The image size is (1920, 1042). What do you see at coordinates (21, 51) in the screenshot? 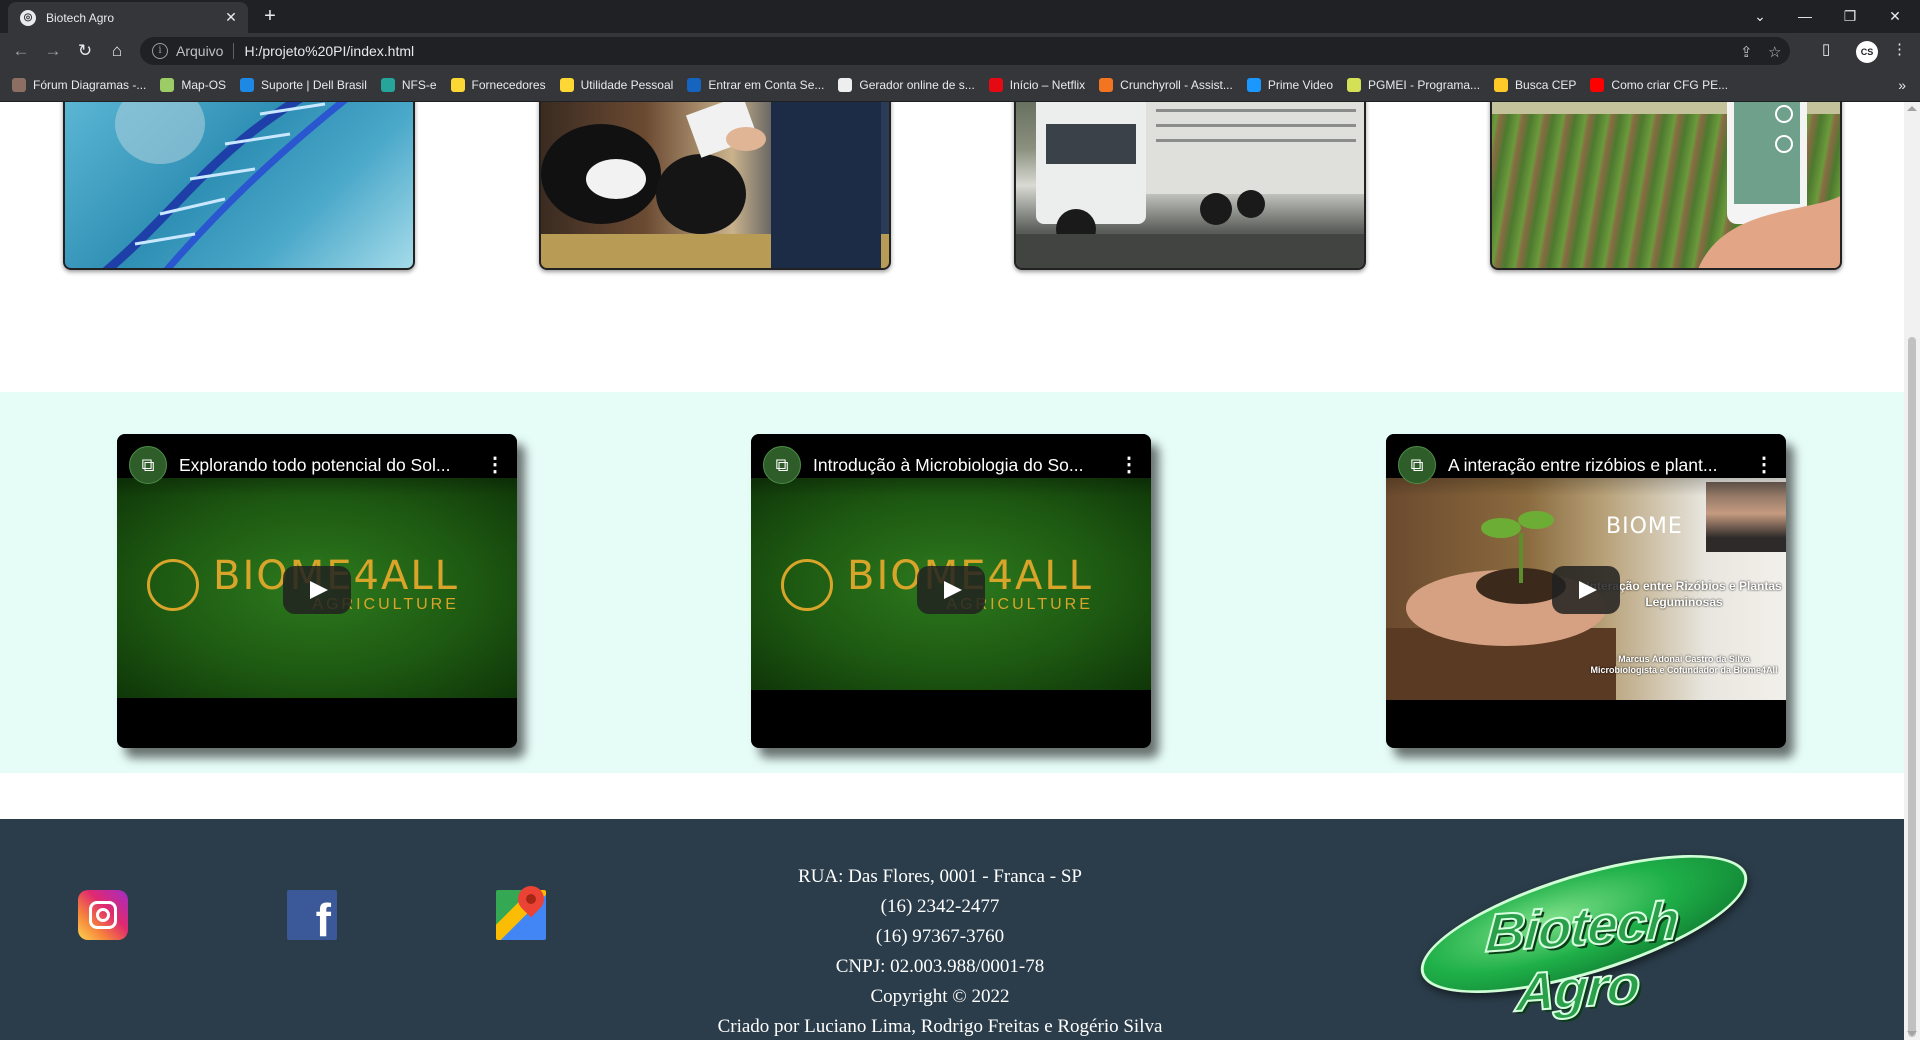
I see `back-icon: ←` at bounding box center [21, 51].